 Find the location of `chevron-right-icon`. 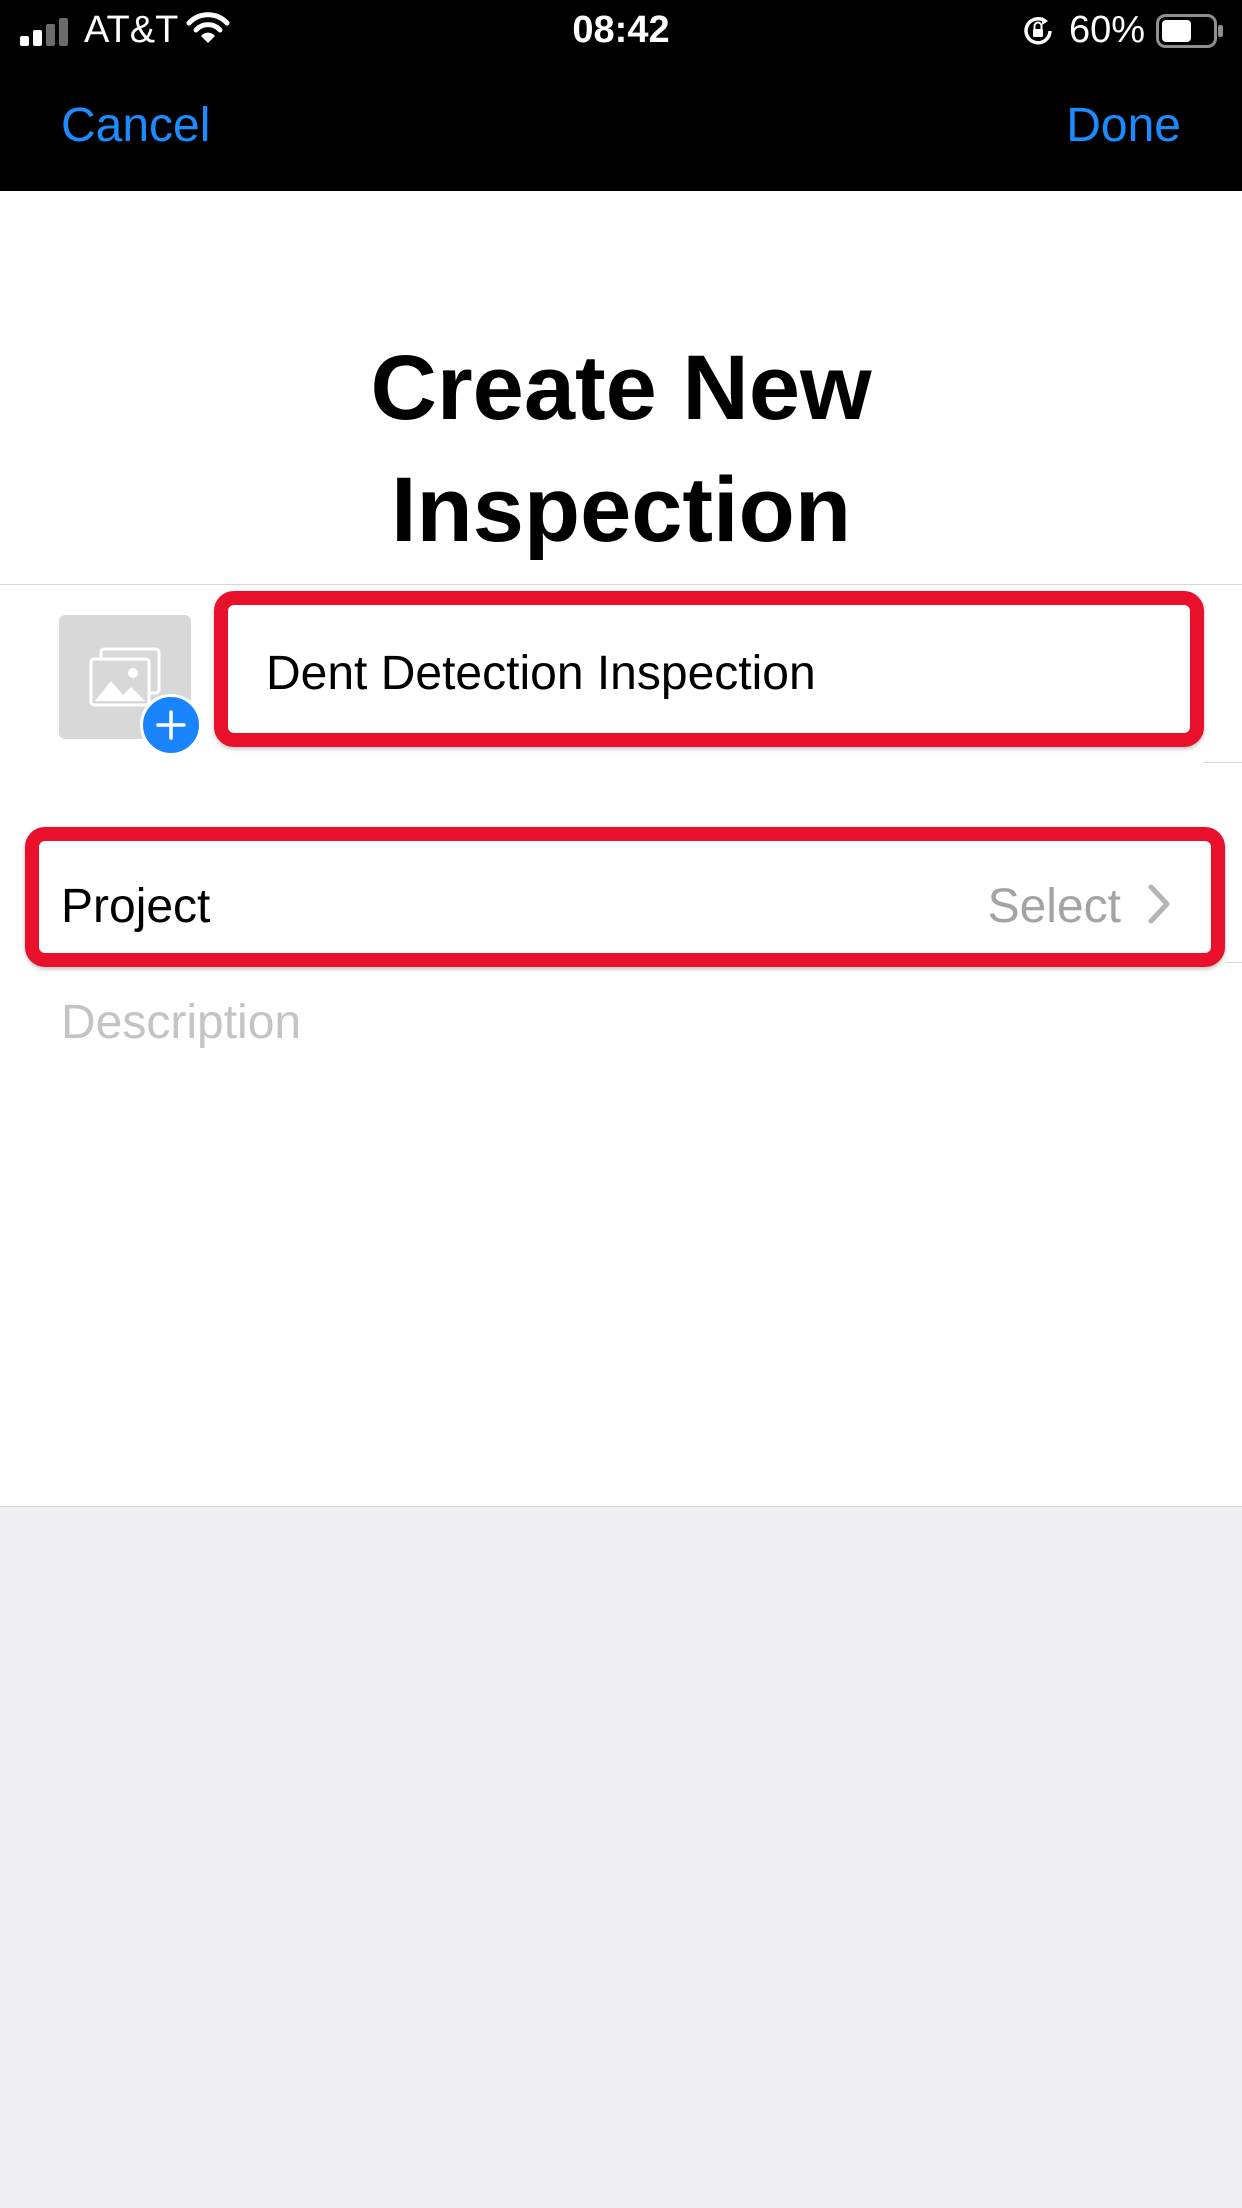

chevron-right-icon is located at coordinates (1159, 904).